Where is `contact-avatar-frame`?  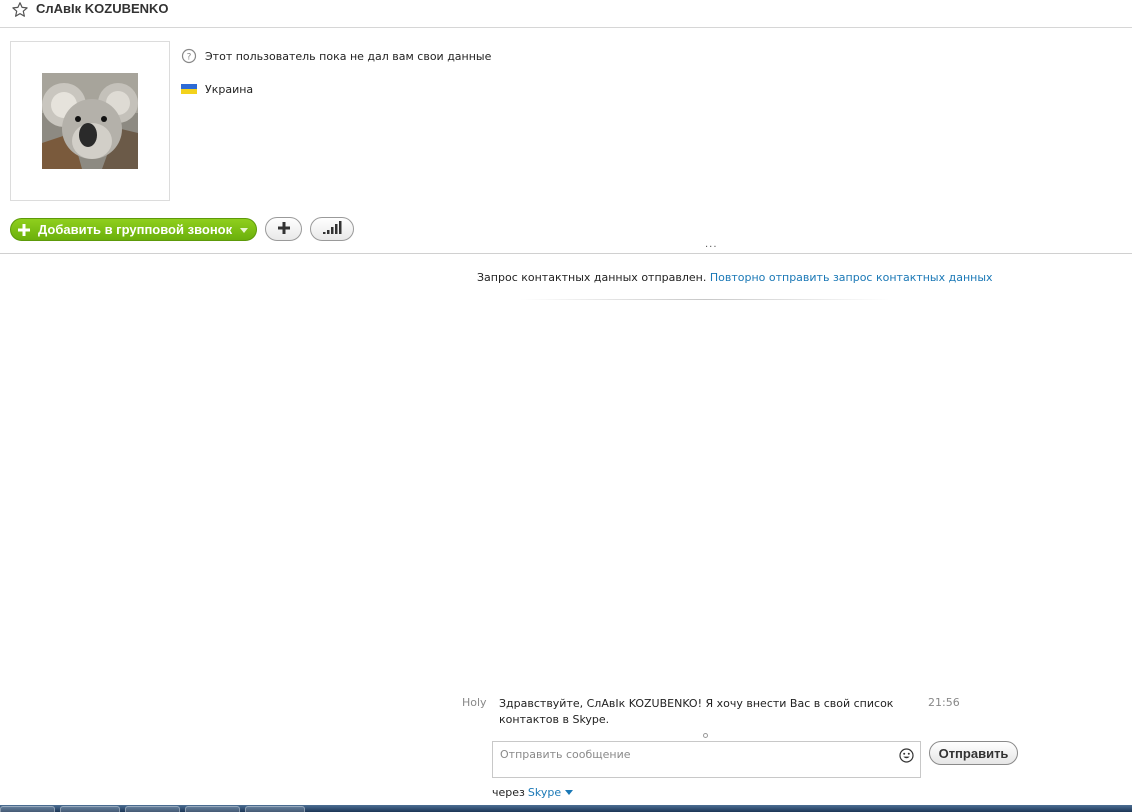
contact-avatar-frame is located at coordinates (90, 121).